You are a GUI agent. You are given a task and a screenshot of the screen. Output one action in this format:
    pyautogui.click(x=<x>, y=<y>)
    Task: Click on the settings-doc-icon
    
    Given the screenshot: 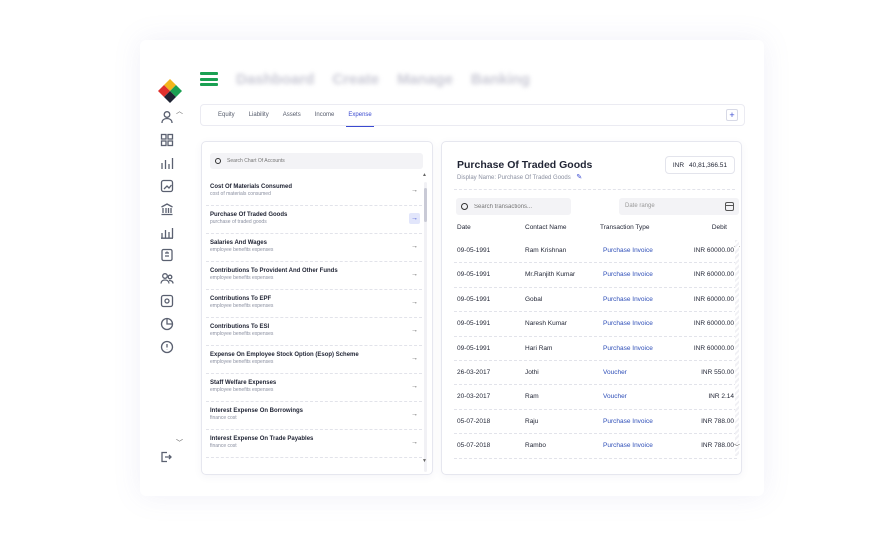 What is the action you would take?
    pyautogui.click(x=167, y=301)
    